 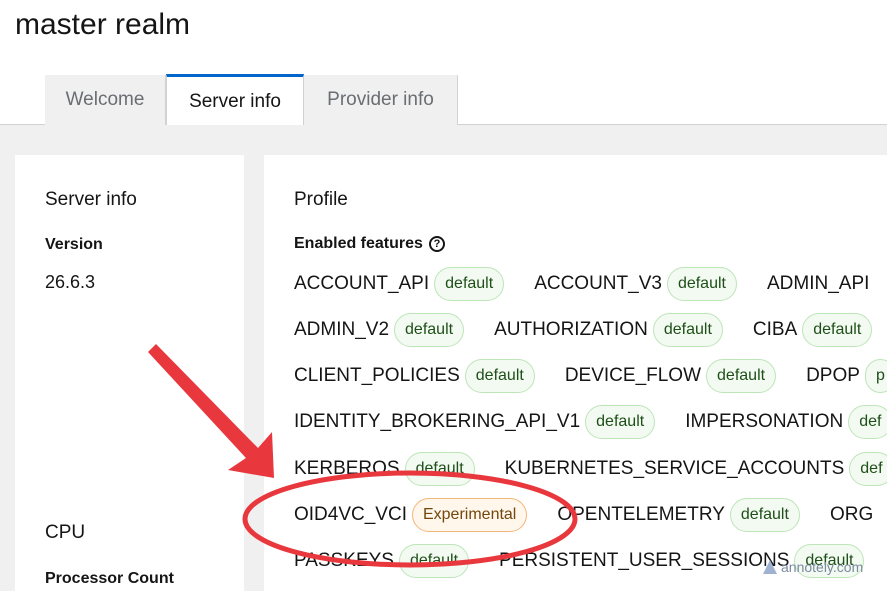 I want to click on help-icon: ?, so click(x=436, y=243).